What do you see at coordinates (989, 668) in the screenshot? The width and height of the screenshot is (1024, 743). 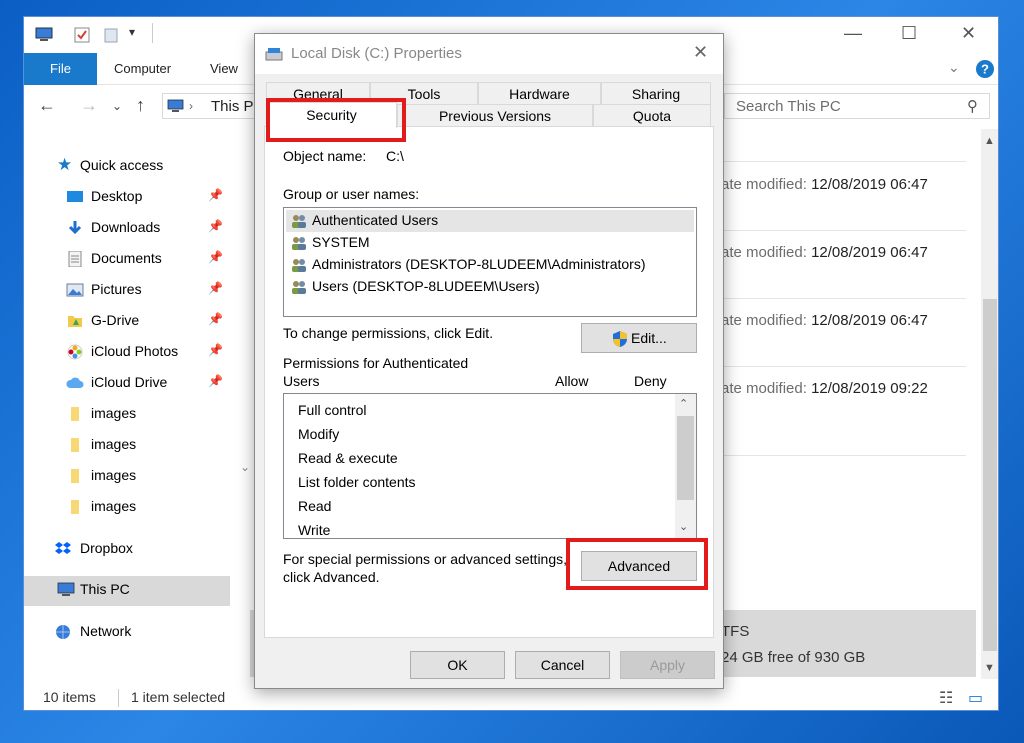 I see `scroll-down-icon: ▼` at bounding box center [989, 668].